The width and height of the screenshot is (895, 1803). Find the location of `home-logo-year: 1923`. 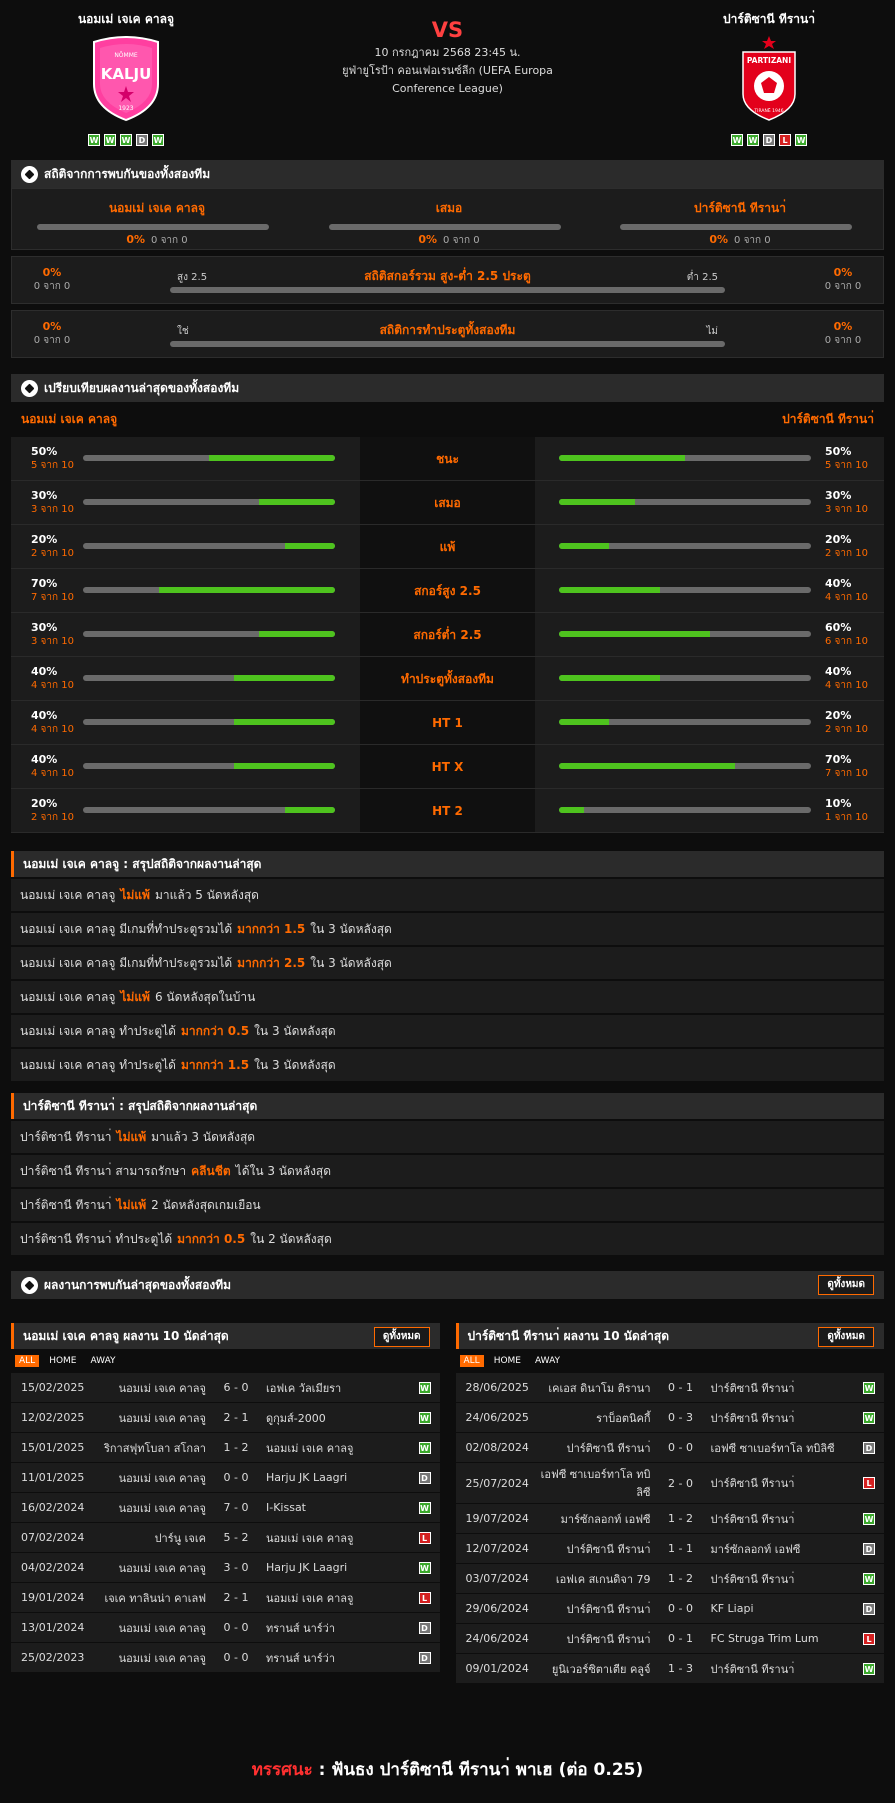

home-logo-year: 1923 is located at coordinates (125, 108).